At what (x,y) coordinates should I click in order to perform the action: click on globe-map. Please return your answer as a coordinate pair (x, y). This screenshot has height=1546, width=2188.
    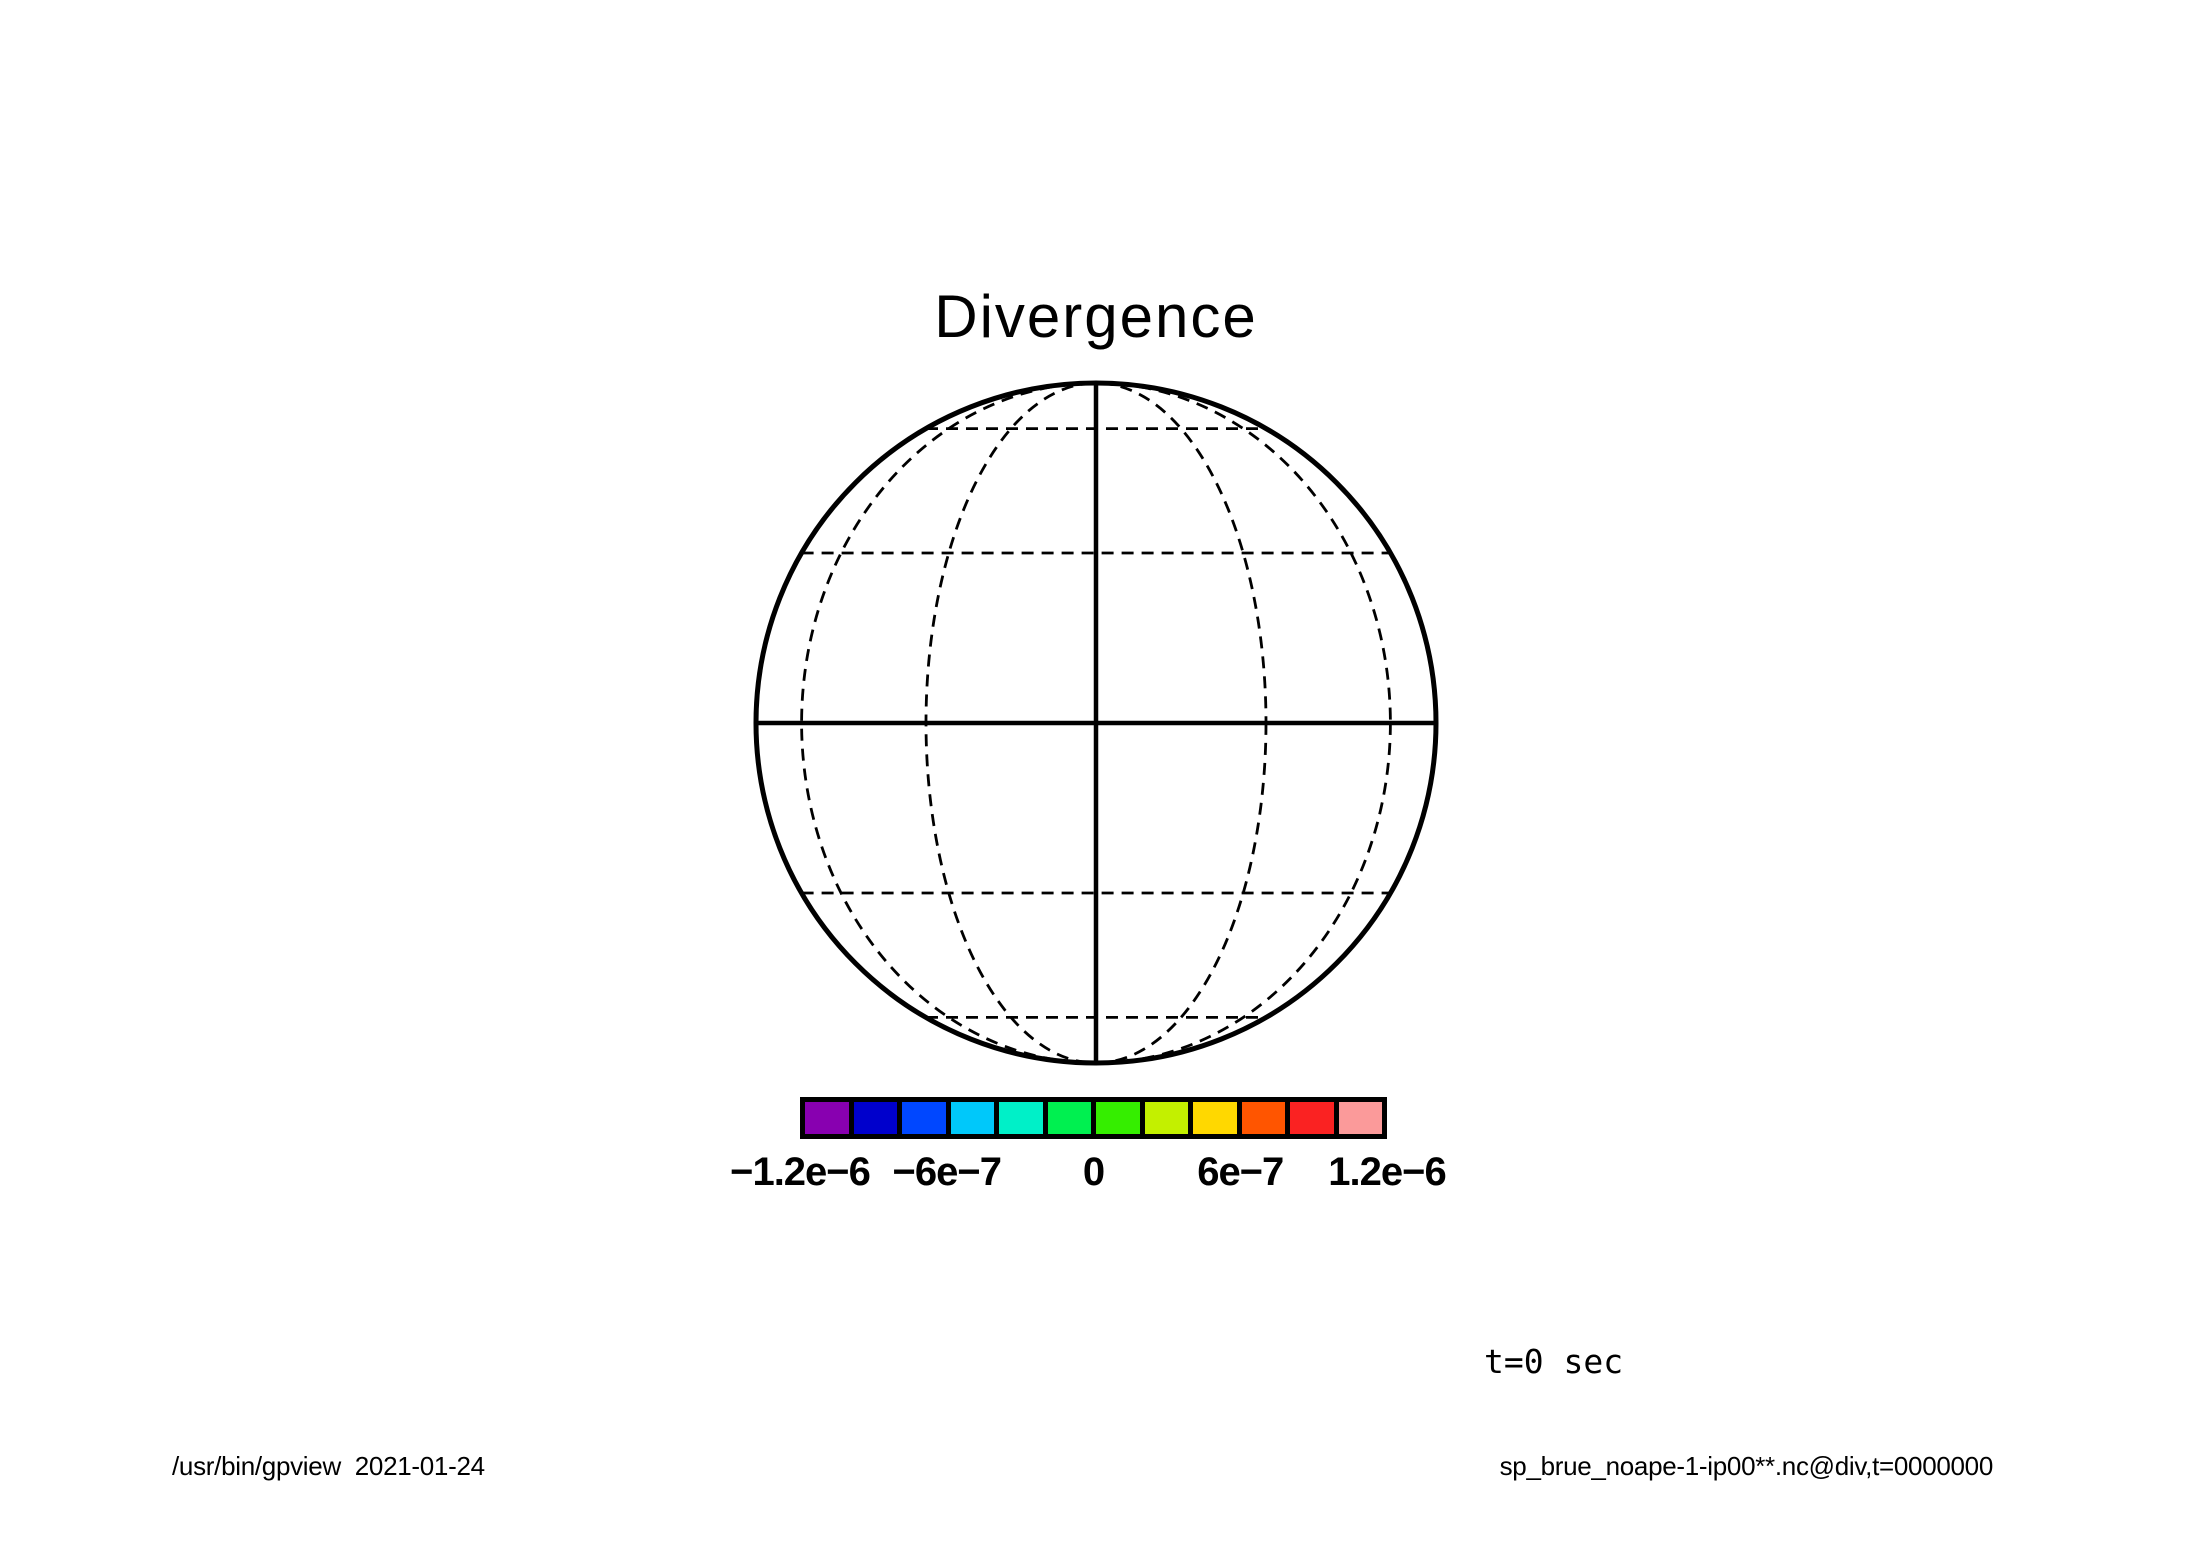
    Looking at the image, I should click on (1096, 723).